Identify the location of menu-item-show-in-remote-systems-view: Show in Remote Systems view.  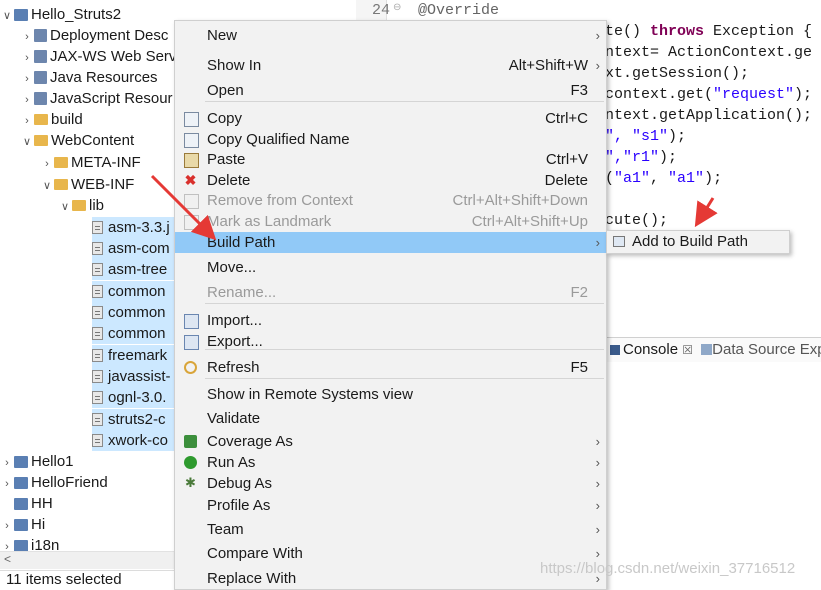
(390, 394).